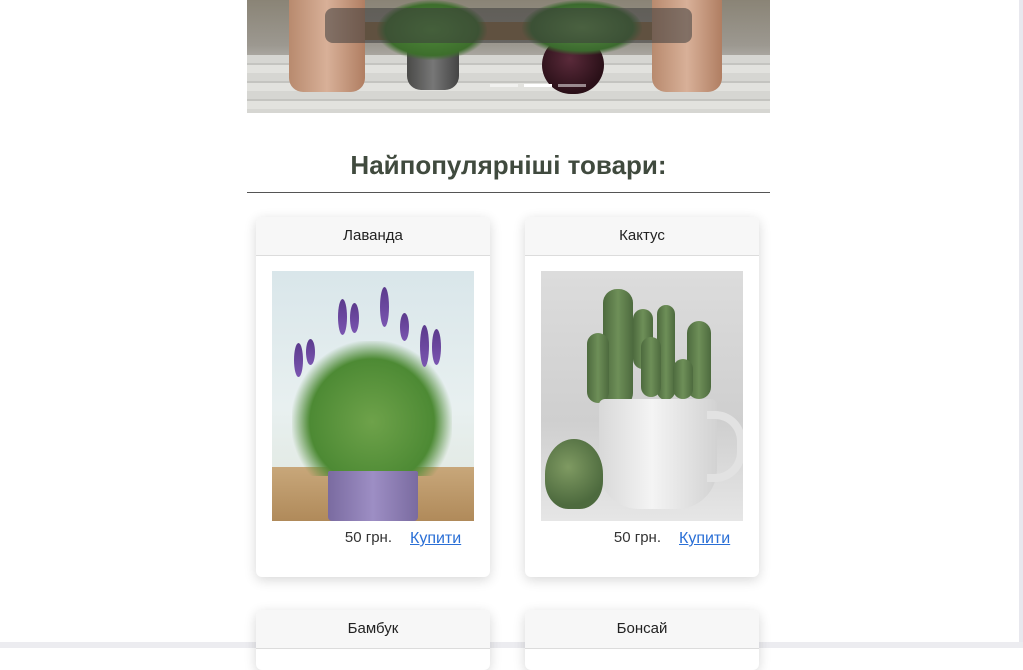  I want to click on product-card: Кактус 50 грн. Купити, so click(642, 397).